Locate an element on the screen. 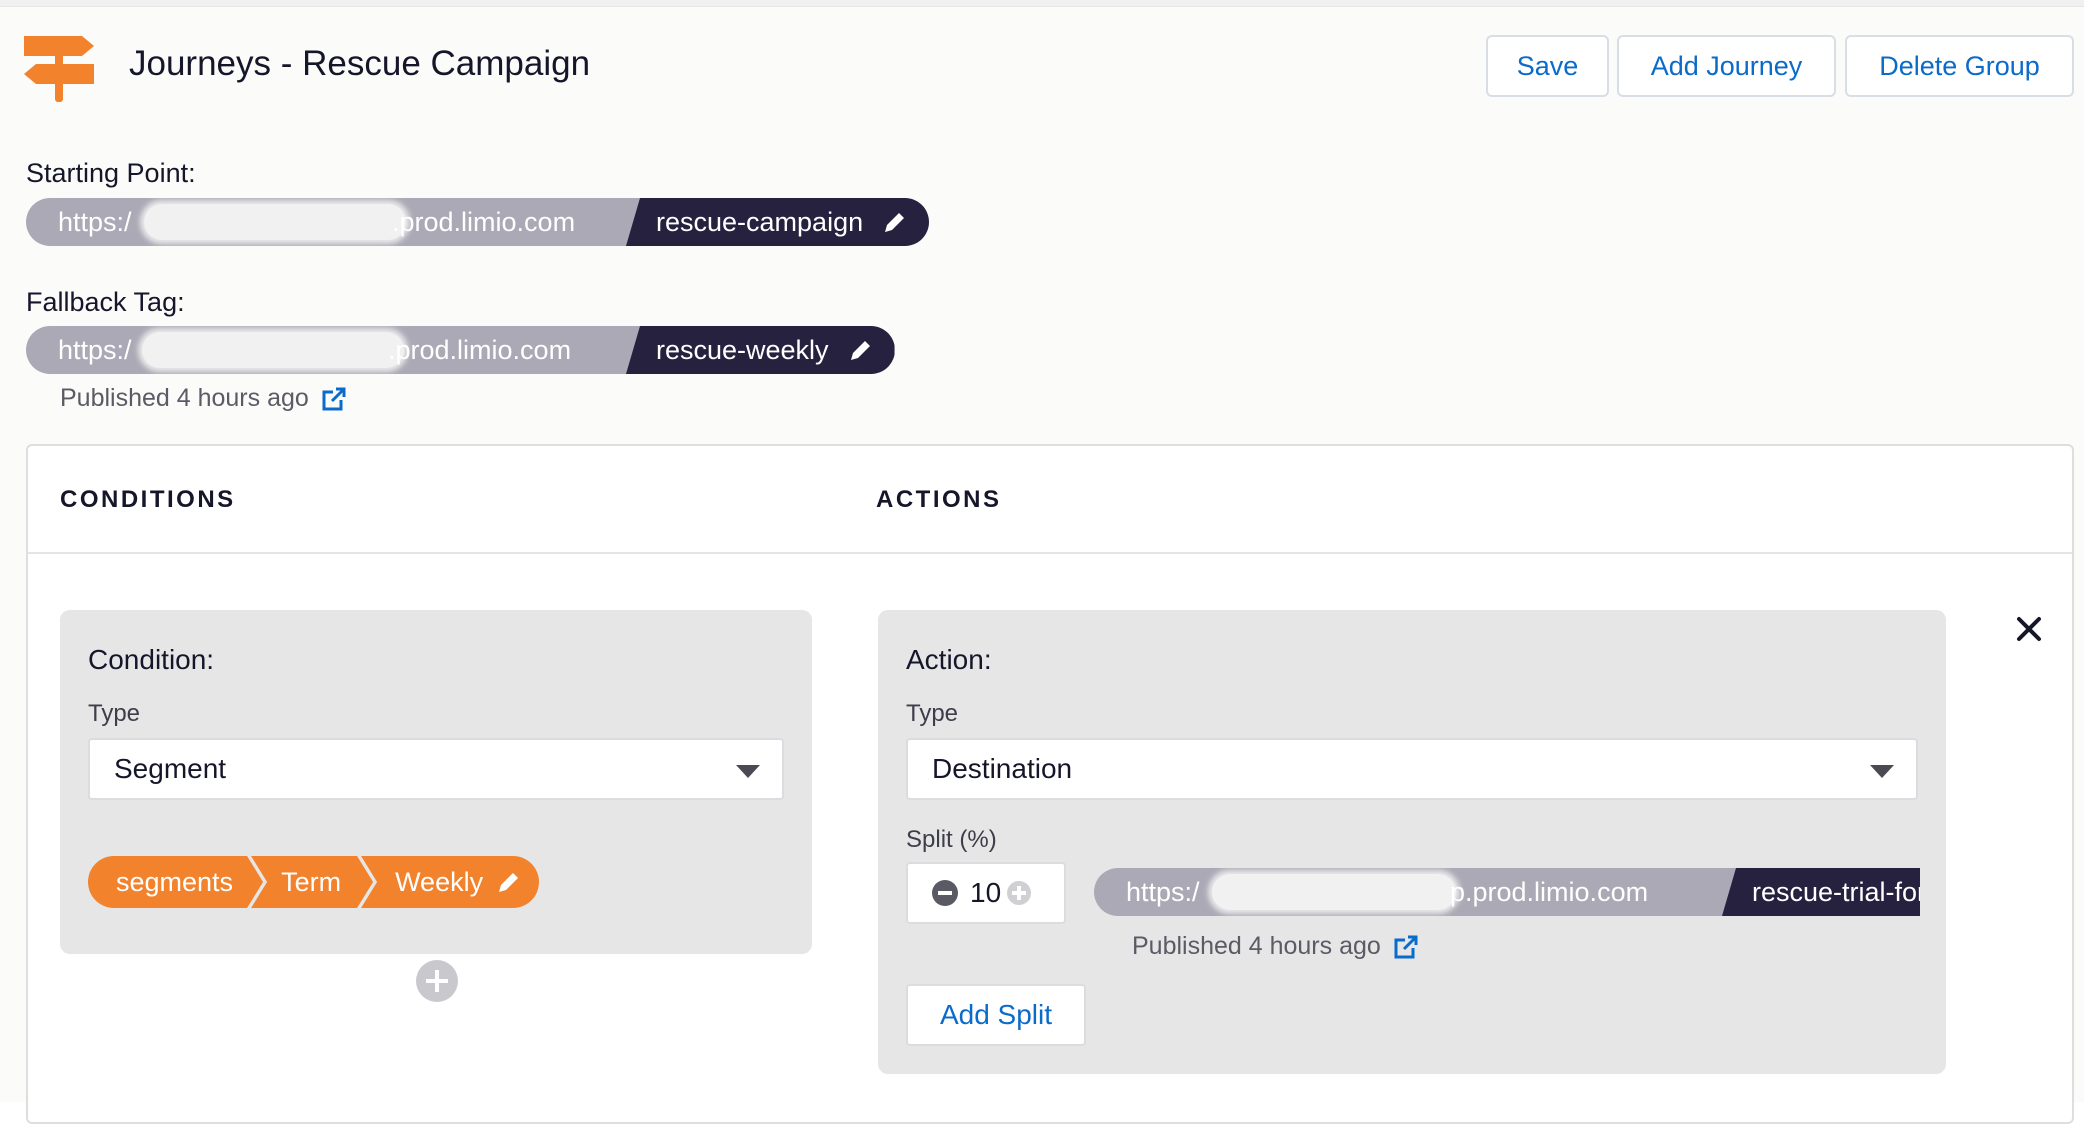 This screenshot has width=2084, height=1124. fallback-tag-url: https:/ .prod.limio.com rescue-weekly is located at coordinates (460, 350).